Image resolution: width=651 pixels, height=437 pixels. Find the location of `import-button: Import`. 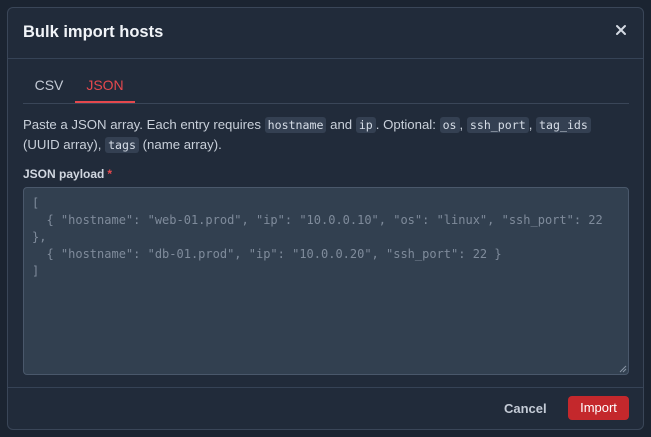

import-button: Import is located at coordinates (598, 408).